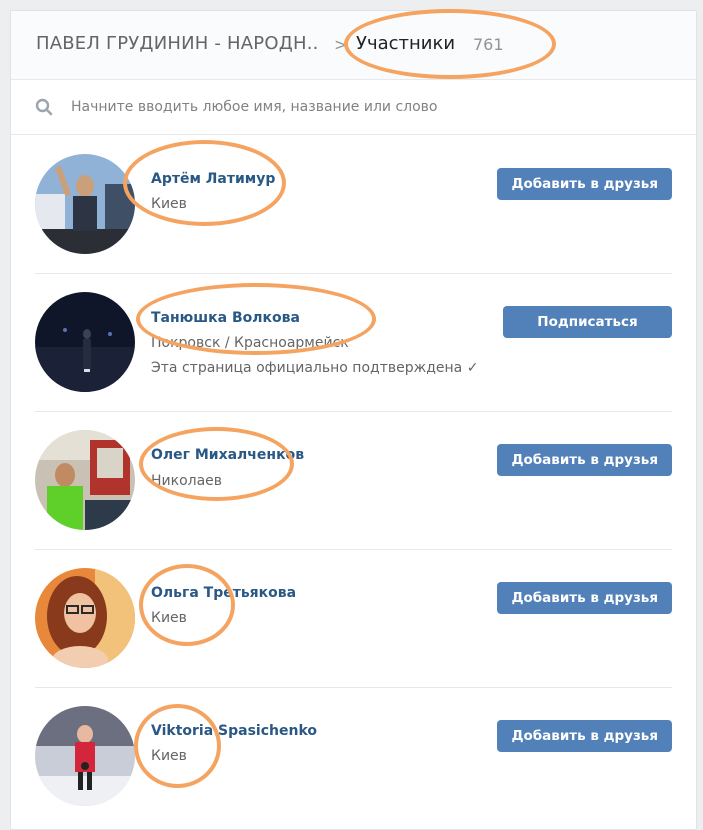 The image size is (703, 830). What do you see at coordinates (371, 107) in the screenshot?
I see `search-input` at bounding box center [371, 107].